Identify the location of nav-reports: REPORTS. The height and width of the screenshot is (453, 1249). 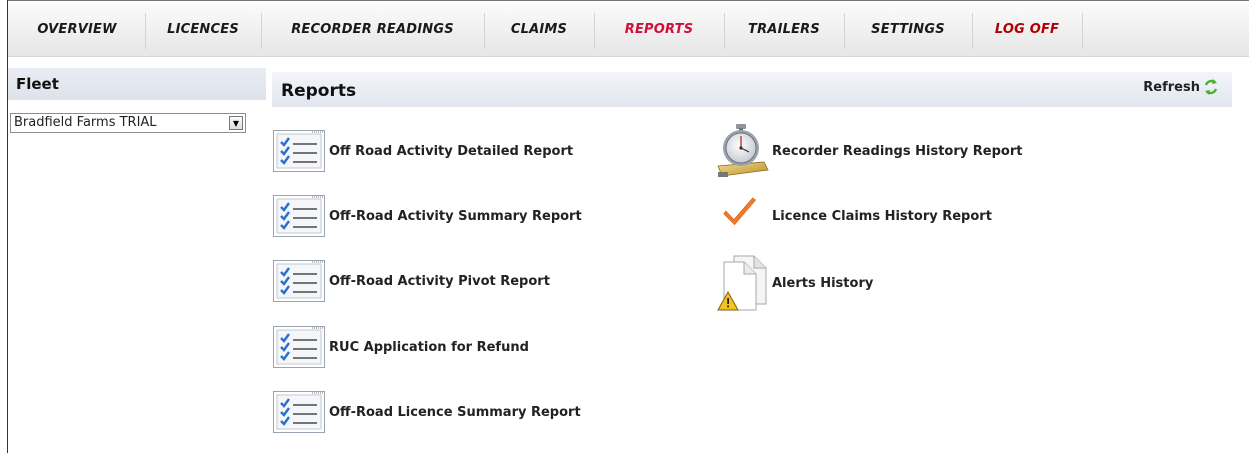
(659, 30).